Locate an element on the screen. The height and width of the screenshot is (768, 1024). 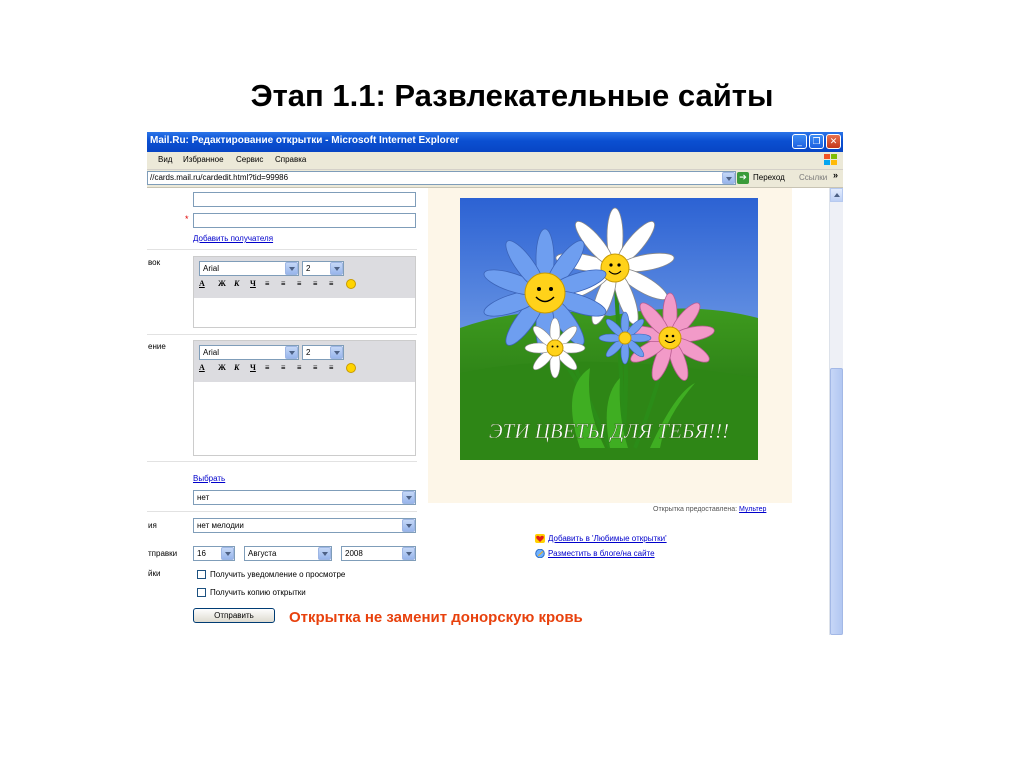
send-button: Отправить is located at coordinates (234, 615).